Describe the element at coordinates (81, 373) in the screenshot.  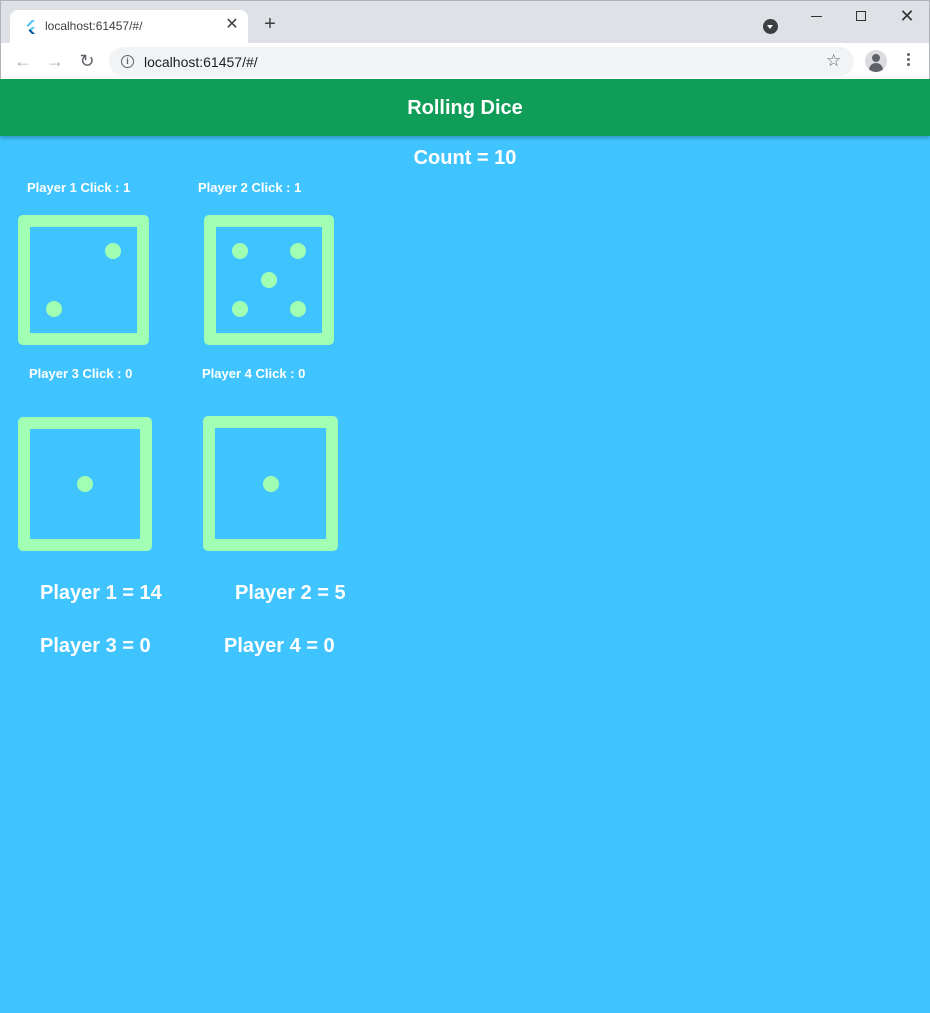
I see `player-3-click-label: Player 3 Click : 0` at that location.